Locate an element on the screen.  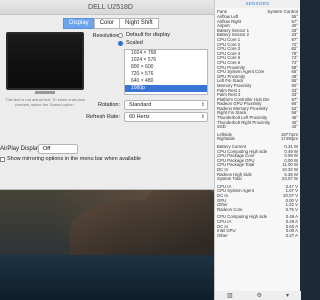
refresh-rate-label: Refresh Rate: is located at coordinates (103, 117).